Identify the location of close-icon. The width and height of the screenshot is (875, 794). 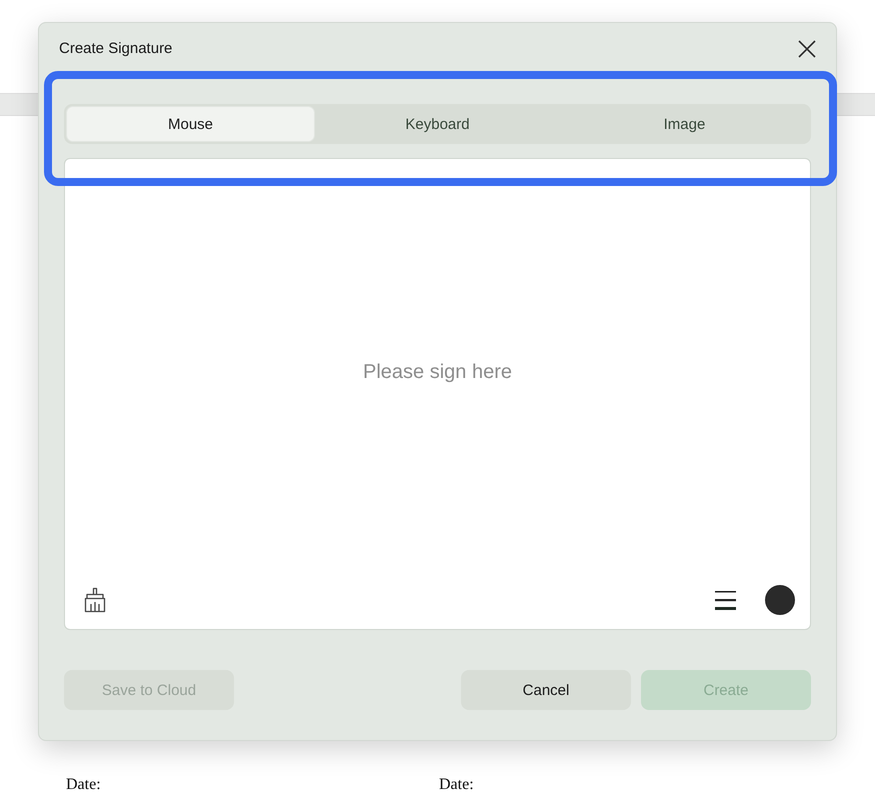
(807, 49).